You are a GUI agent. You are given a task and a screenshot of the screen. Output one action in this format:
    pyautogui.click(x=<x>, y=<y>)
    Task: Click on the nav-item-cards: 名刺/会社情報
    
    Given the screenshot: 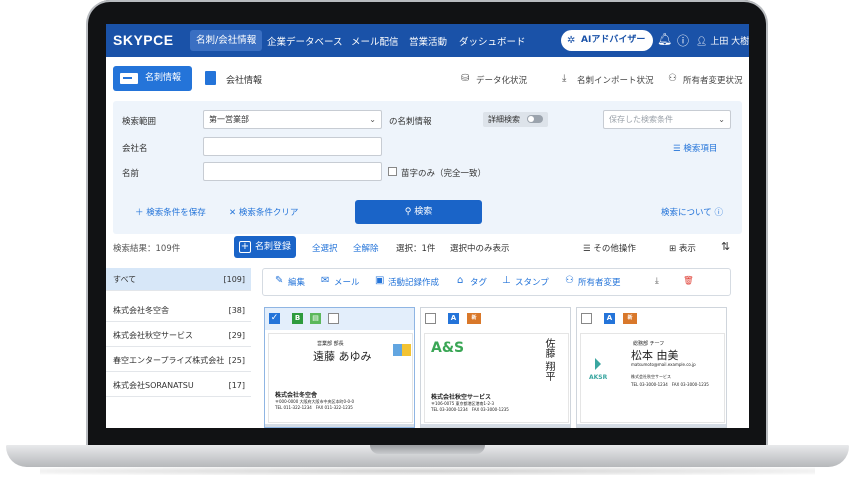 What is the action you would take?
    pyautogui.click(x=226, y=40)
    